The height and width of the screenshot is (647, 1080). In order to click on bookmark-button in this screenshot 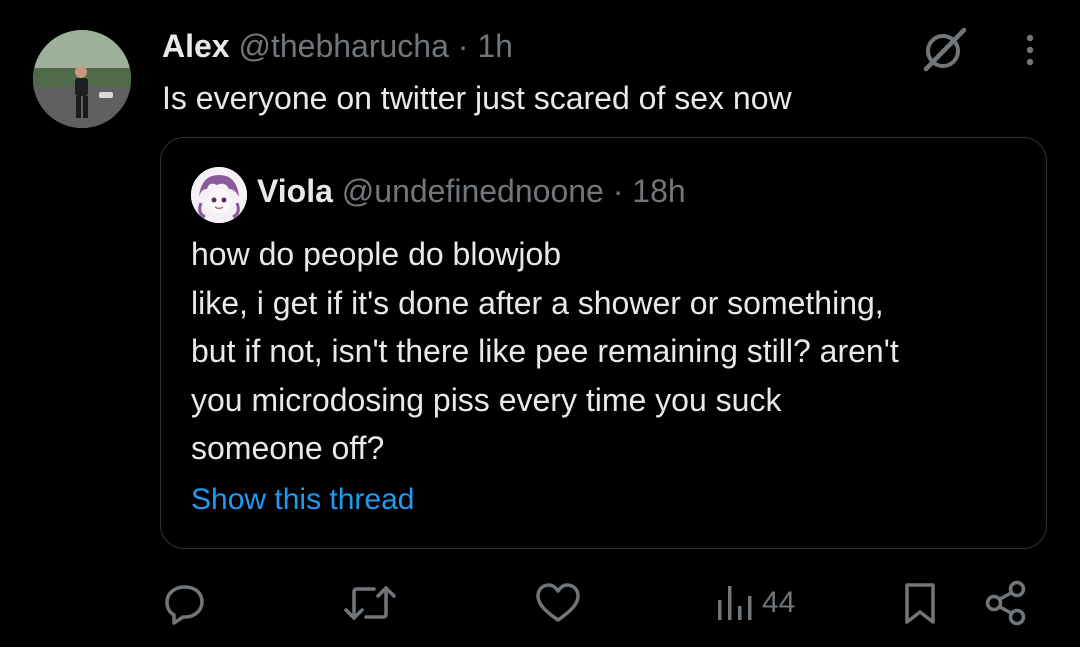, I will do `click(920, 603)`.